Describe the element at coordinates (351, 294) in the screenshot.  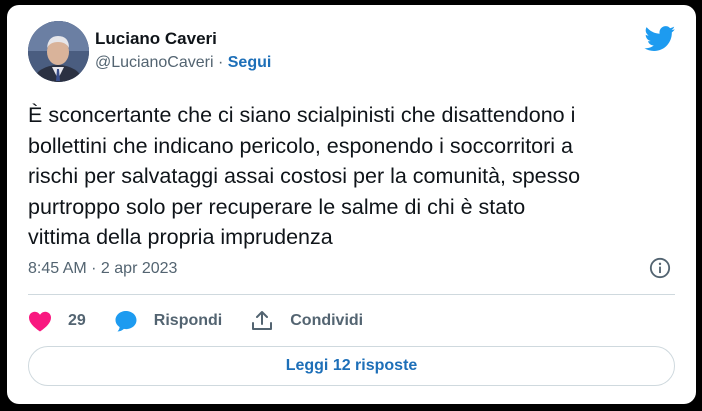
I see `divider` at that location.